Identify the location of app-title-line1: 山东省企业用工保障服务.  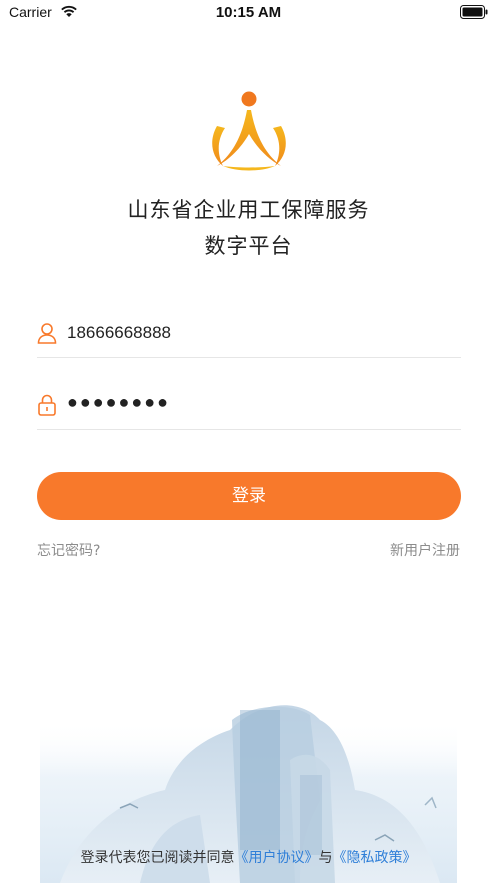
(248, 210).